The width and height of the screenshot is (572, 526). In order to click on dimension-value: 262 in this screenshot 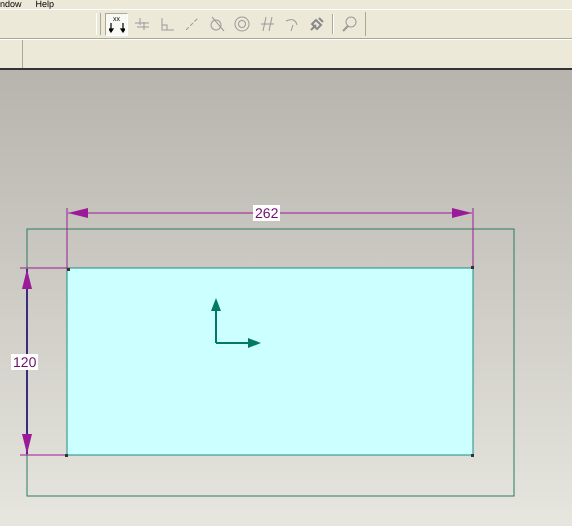, I will do `click(266, 213)`.